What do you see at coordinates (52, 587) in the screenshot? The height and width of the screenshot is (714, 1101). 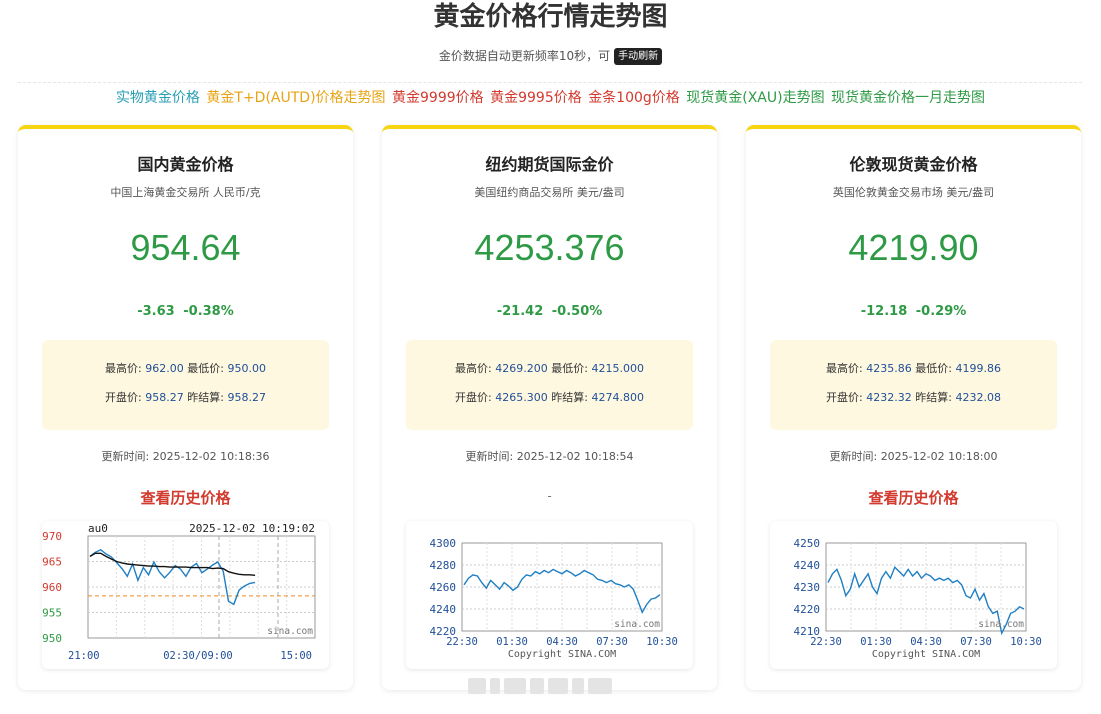 I see `y-tick-label: 960` at bounding box center [52, 587].